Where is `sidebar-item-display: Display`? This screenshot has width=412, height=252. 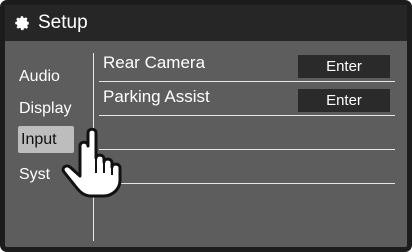
sidebar-item-display: Display is located at coordinates (50, 108).